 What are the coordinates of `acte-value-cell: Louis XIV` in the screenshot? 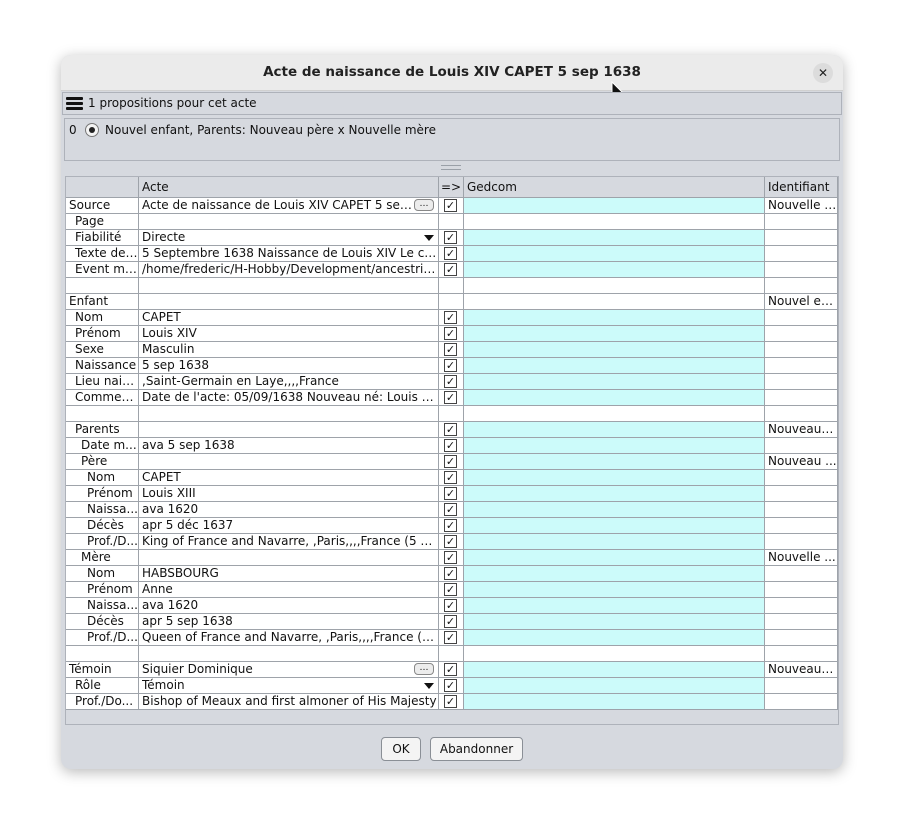 It's located at (289, 334).